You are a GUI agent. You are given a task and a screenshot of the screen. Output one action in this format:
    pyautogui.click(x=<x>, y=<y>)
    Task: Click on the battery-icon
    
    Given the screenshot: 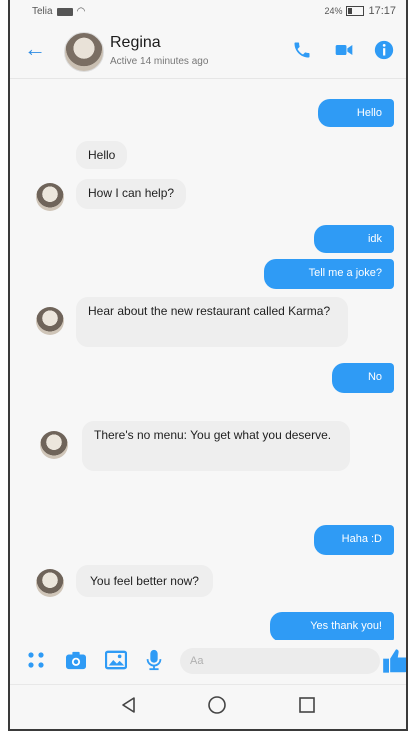 What is the action you would take?
    pyautogui.click(x=355, y=11)
    